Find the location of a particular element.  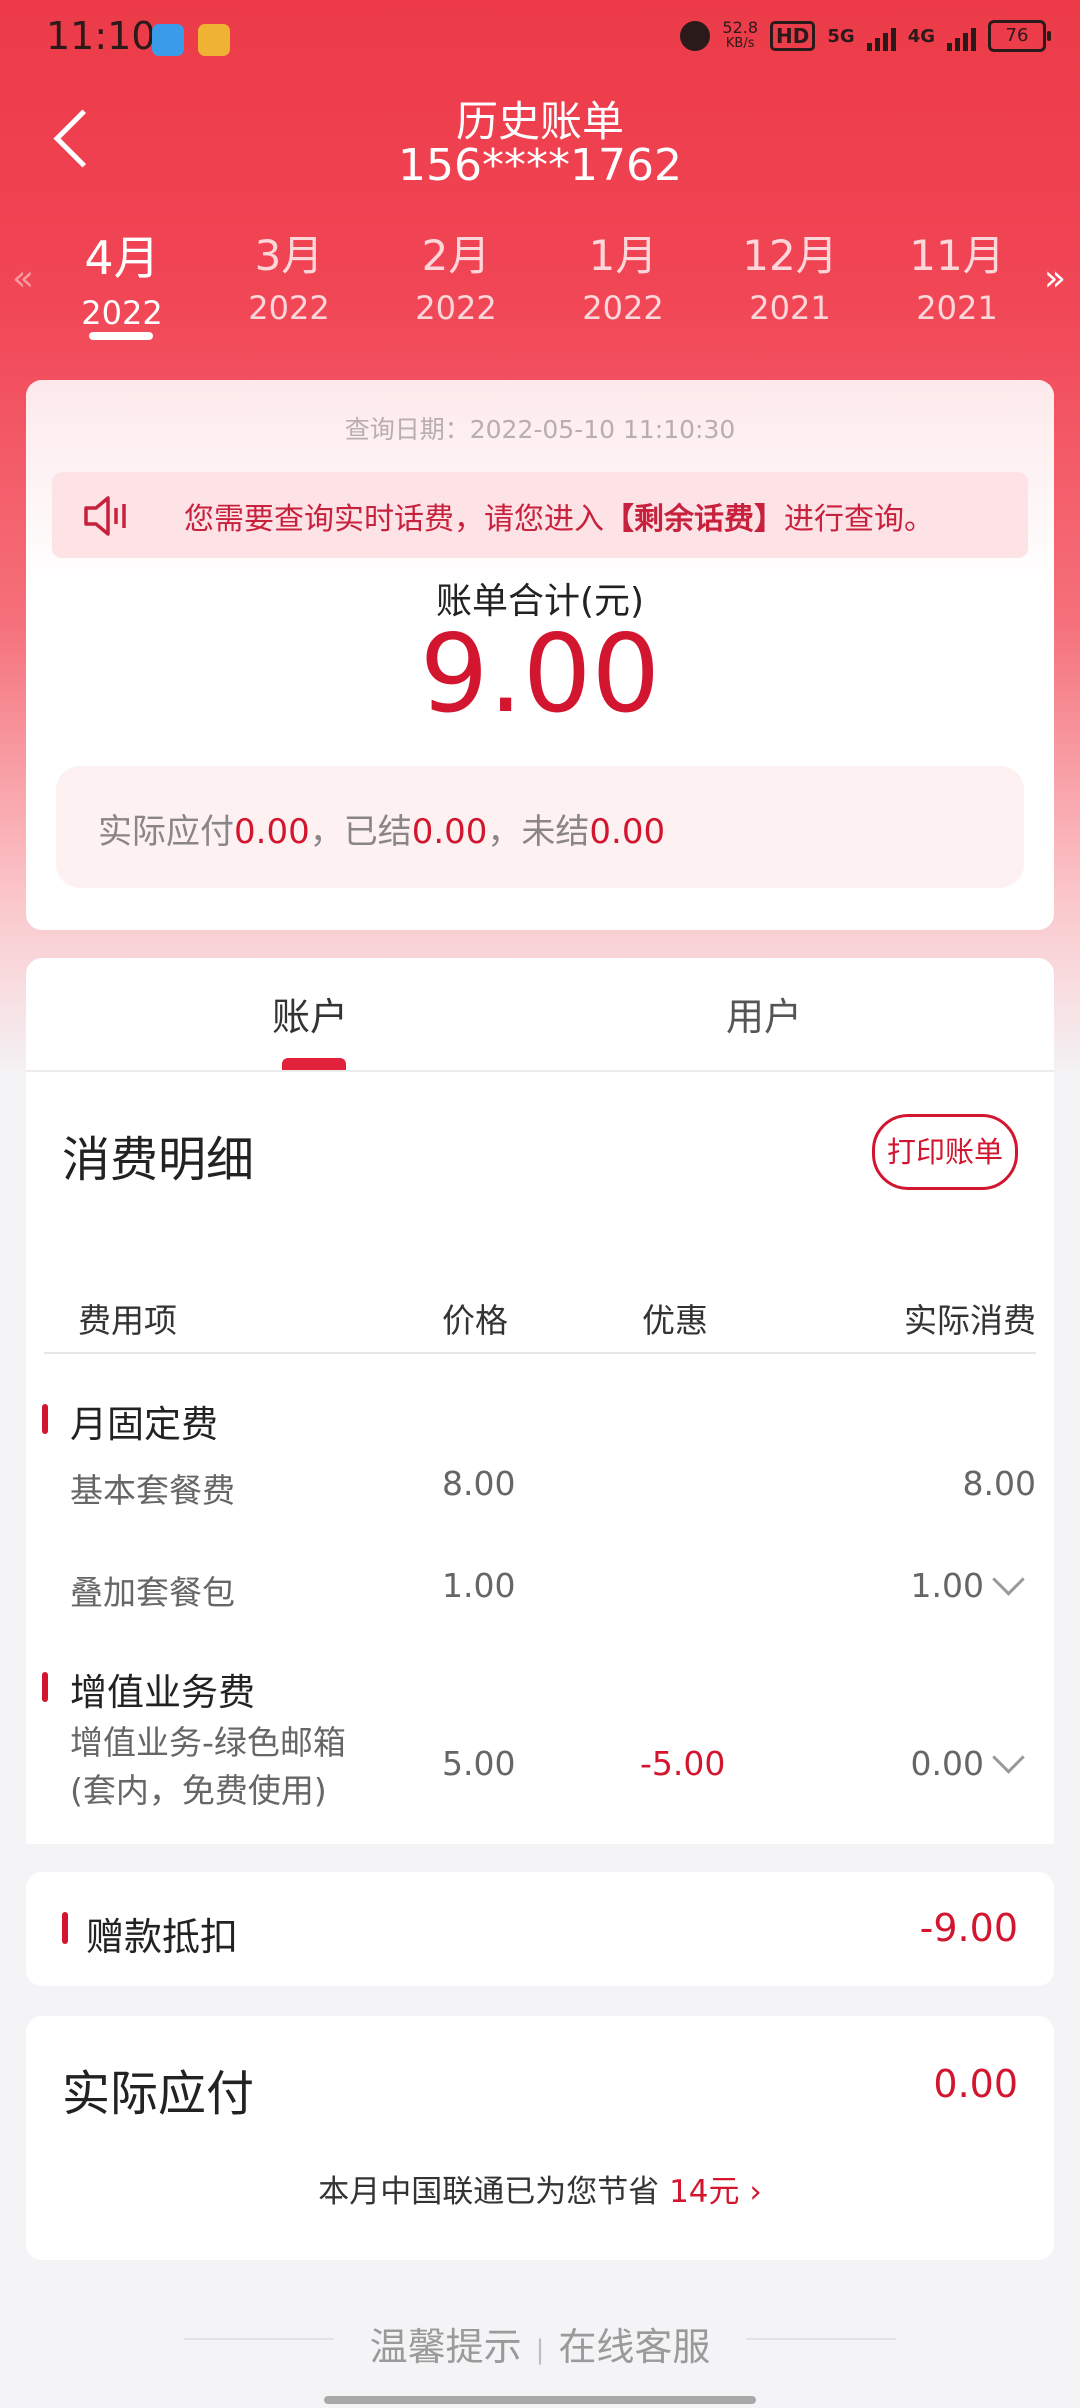

chevron-right-icon: › is located at coordinates (755, 2192).